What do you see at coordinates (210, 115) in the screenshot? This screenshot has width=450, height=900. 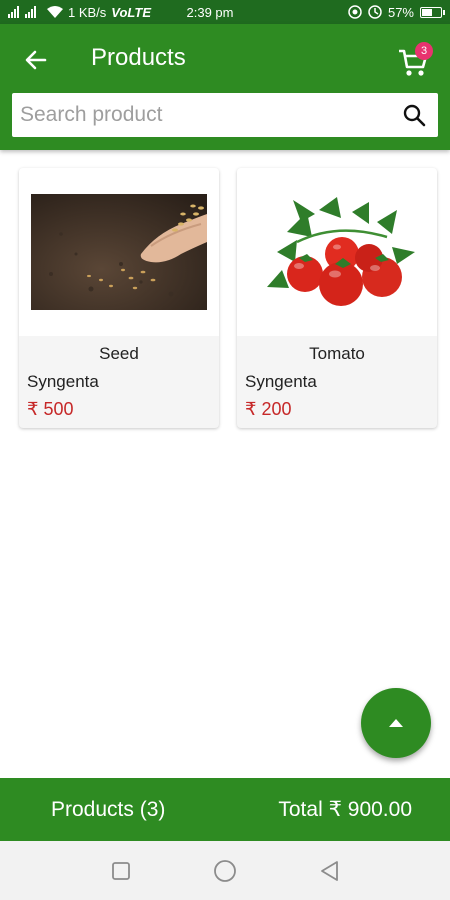 I see `search-input` at bounding box center [210, 115].